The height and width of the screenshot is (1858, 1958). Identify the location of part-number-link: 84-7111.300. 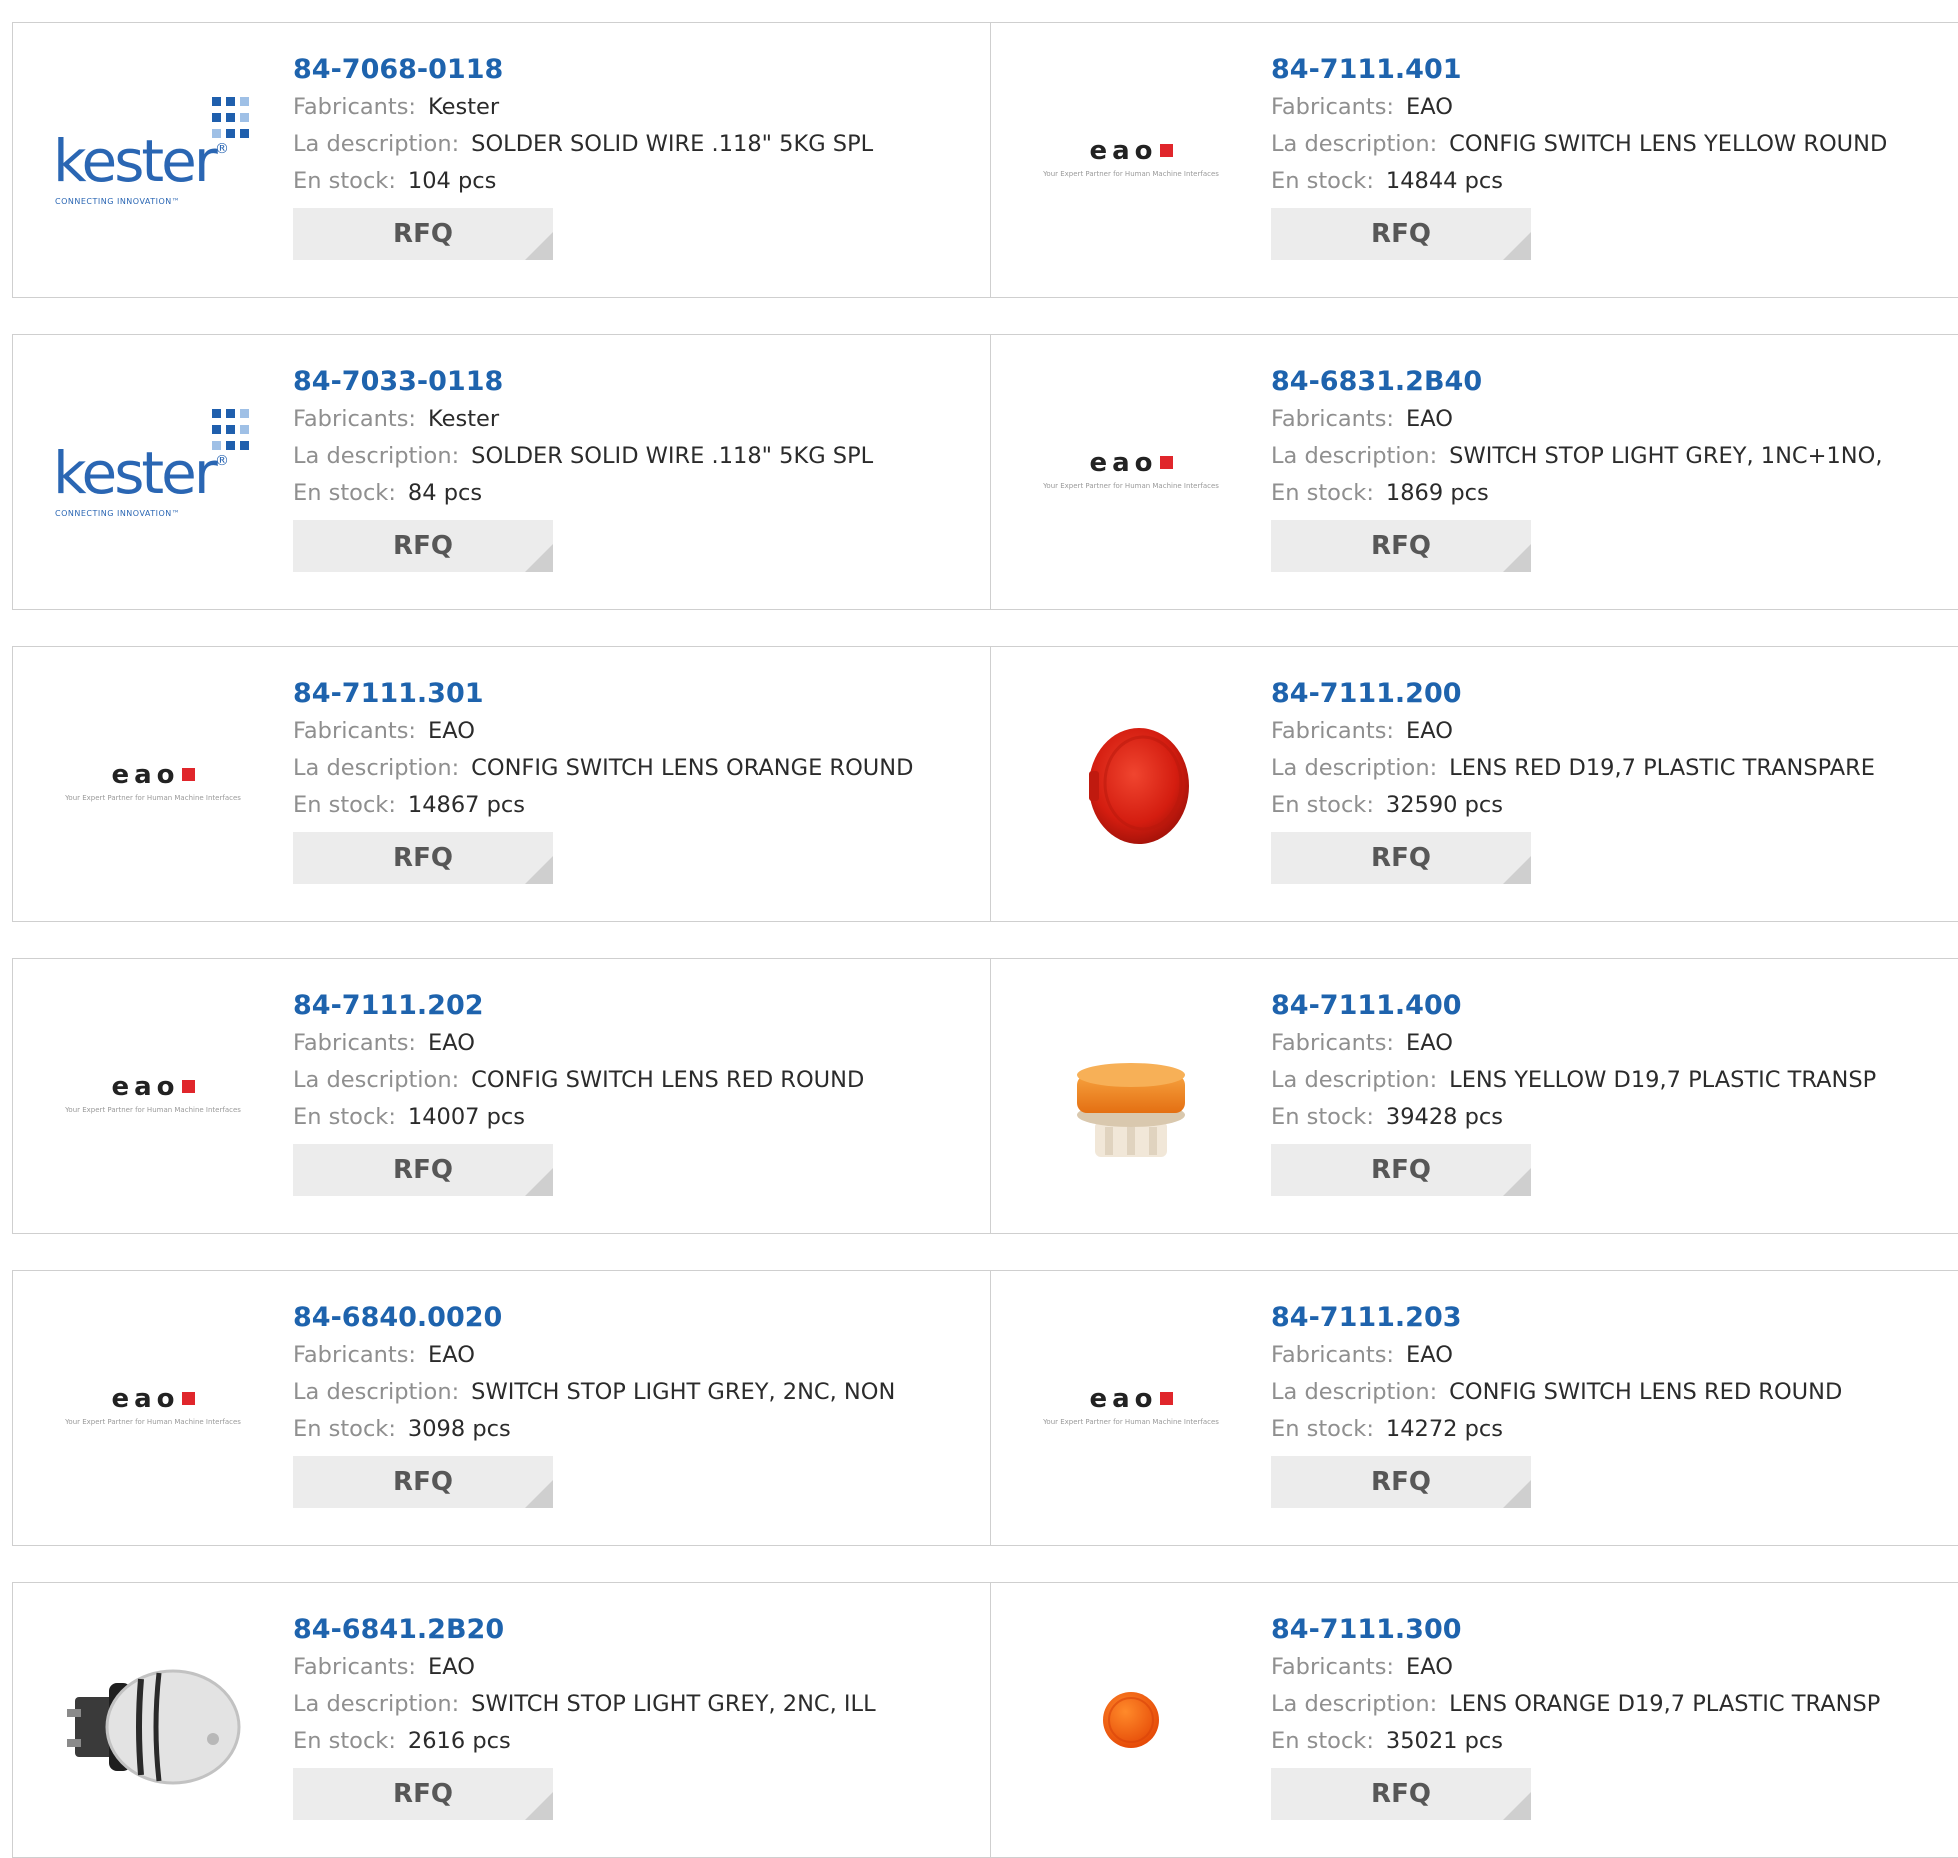
(1614, 1631).